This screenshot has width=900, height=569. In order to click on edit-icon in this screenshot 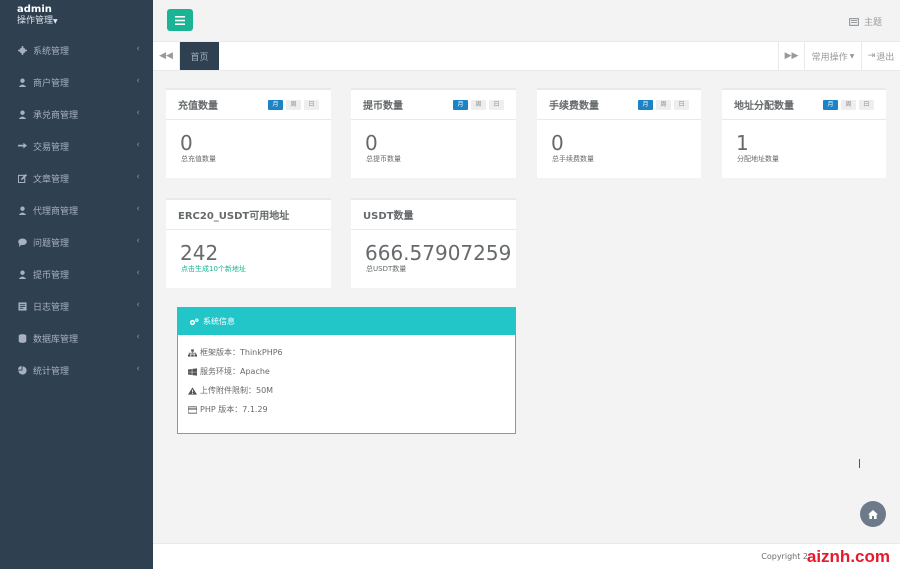, I will do `click(22, 178)`.